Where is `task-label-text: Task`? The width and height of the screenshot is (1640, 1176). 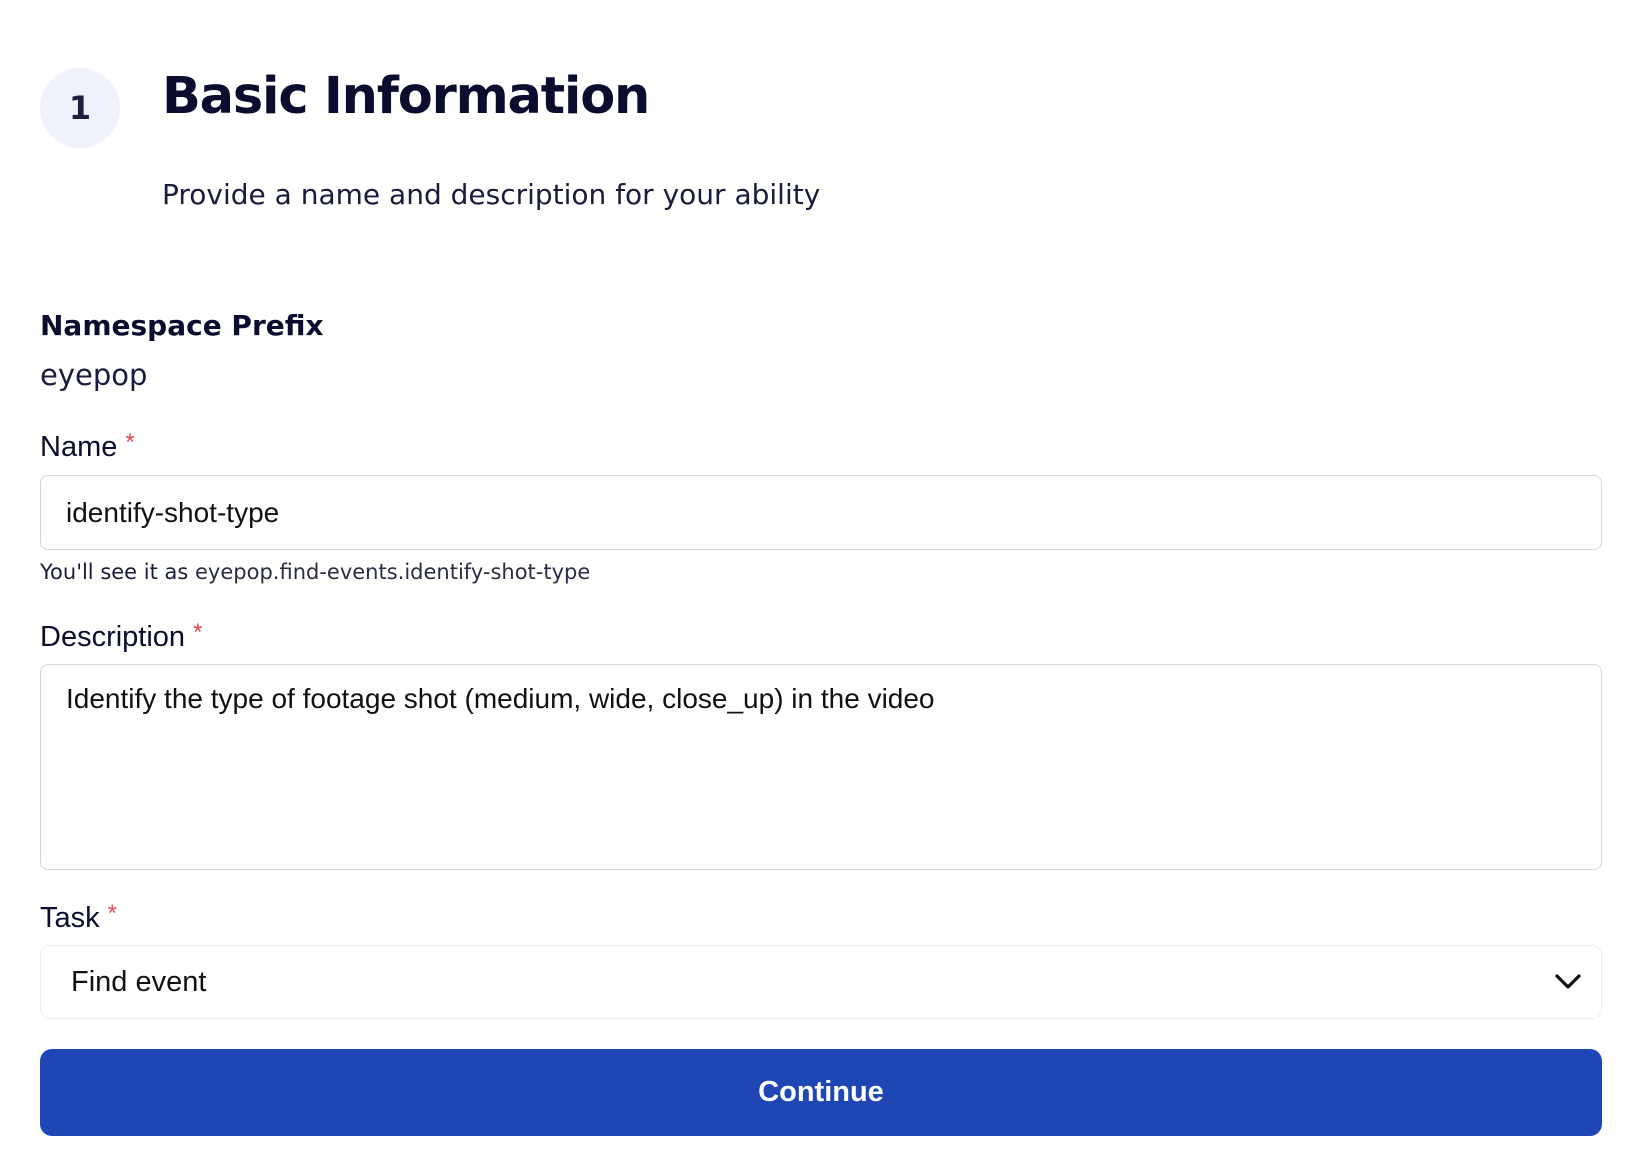 task-label-text: Task is located at coordinates (70, 918).